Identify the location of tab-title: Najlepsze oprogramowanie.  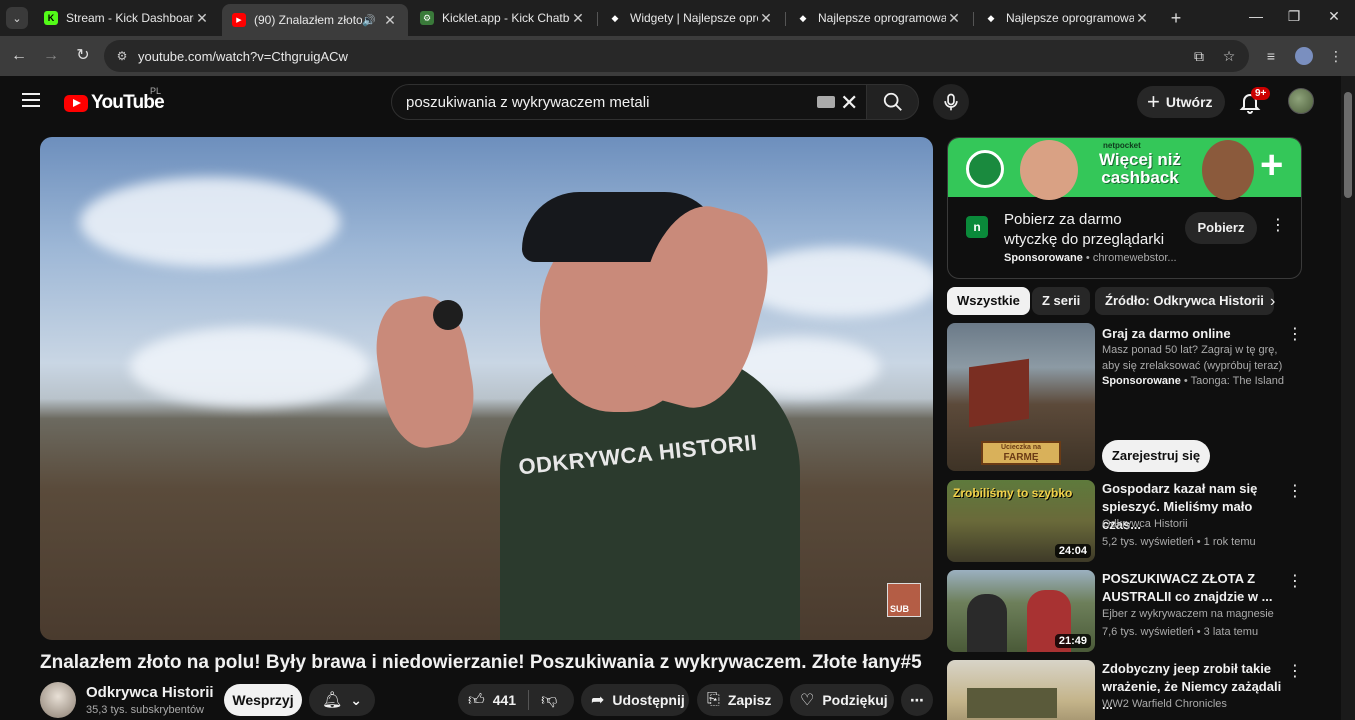
(882, 18).